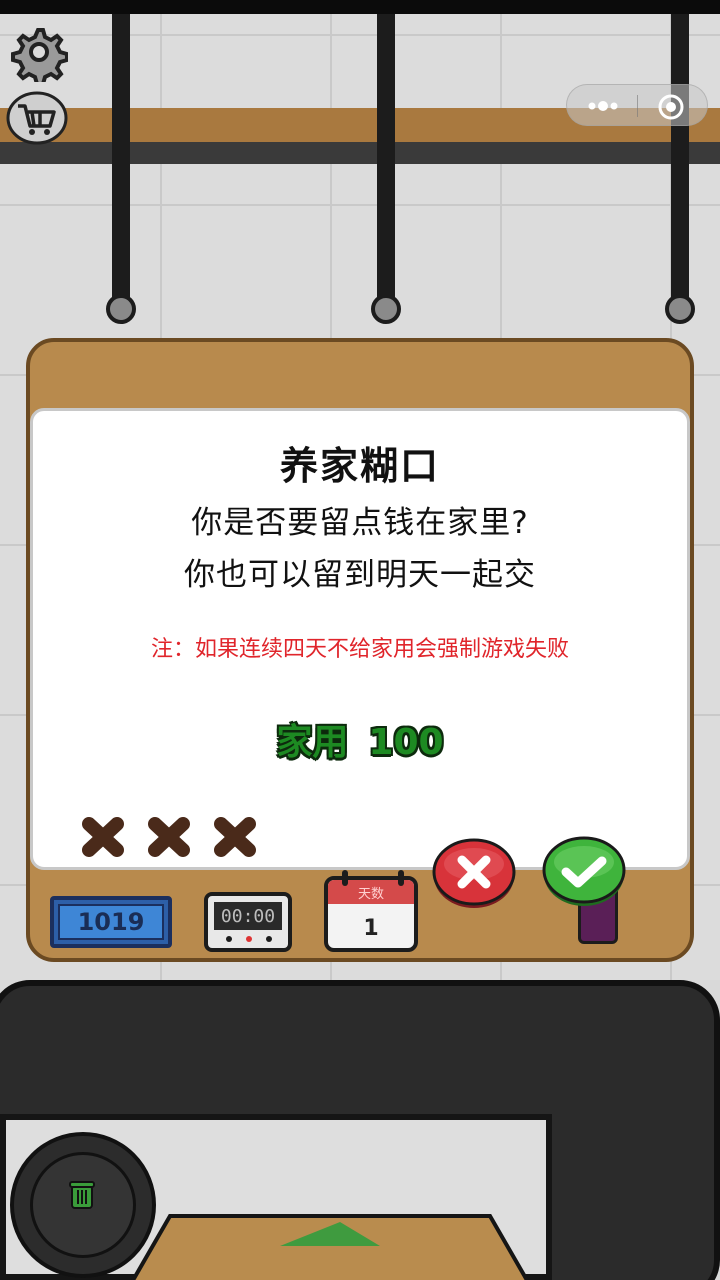 The width and height of the screenshot is (720, 1280). I want to click on shelf-shadow, so click(360, 153).